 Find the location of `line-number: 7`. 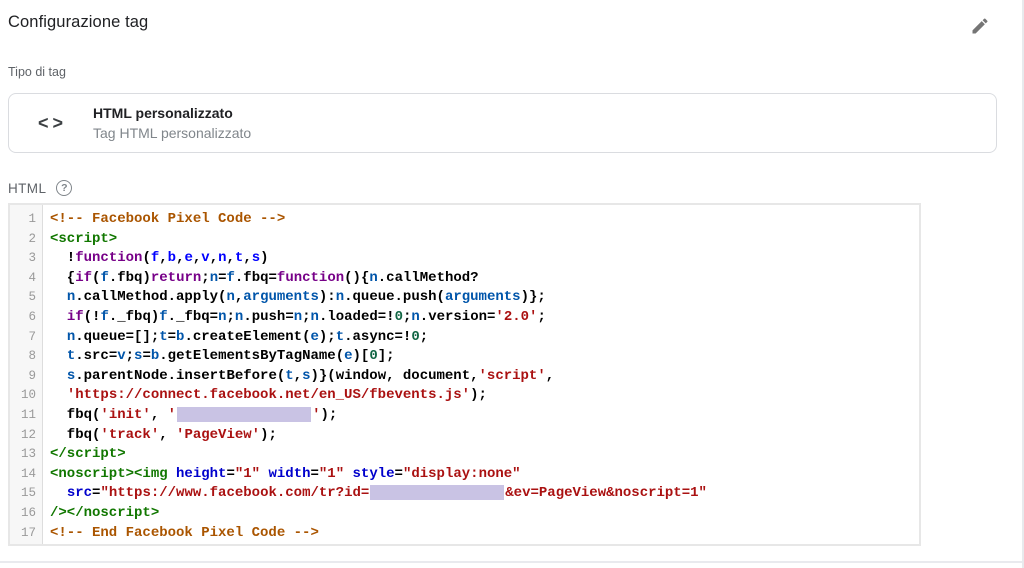

line-number: 7 is located at coordinates (32, 336).